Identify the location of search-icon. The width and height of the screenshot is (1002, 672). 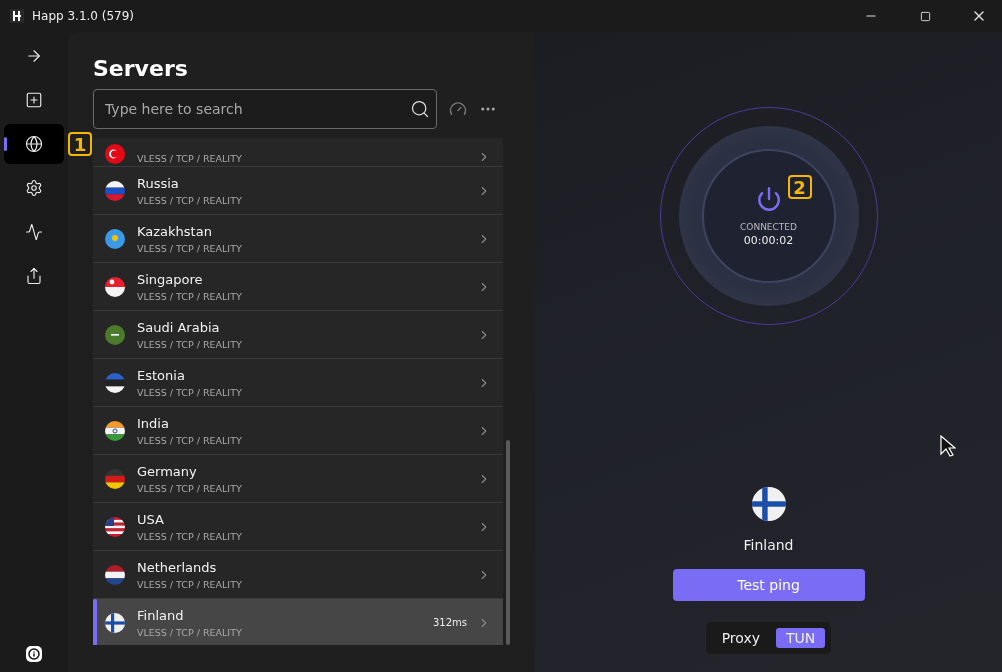
(420, 109).